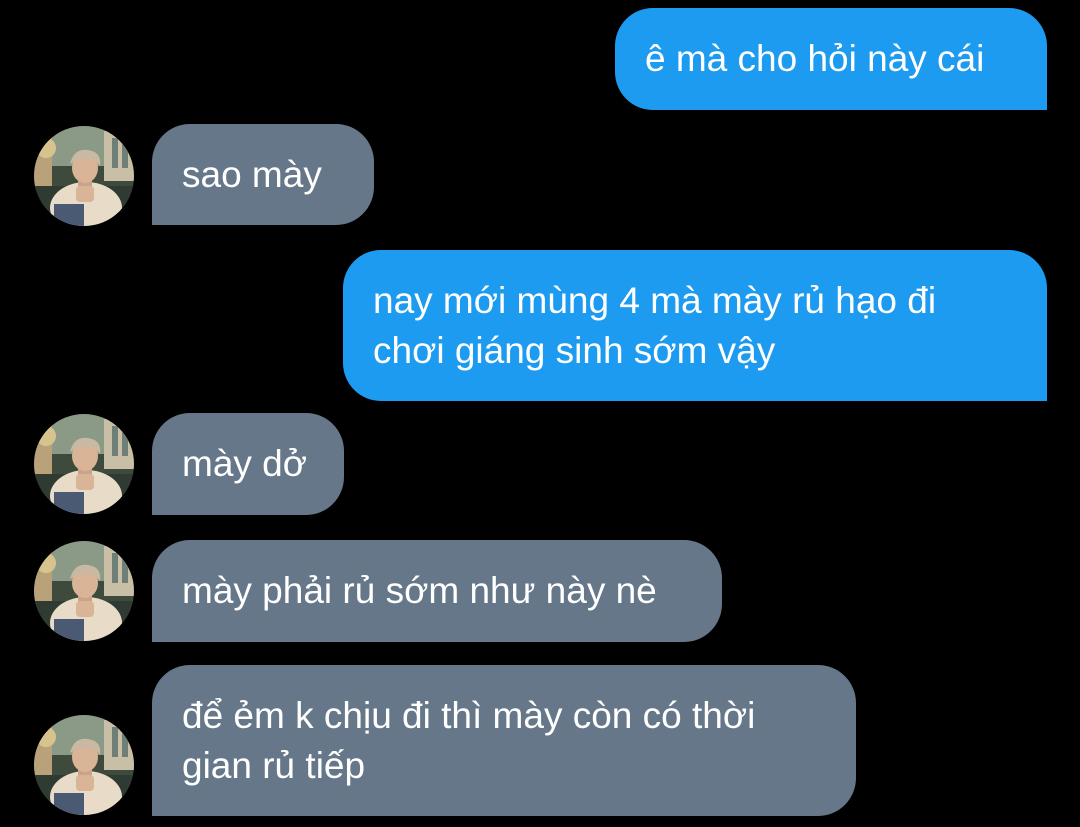  I want to click on message-bubble-incoming: mày phải rủ sớm như này nè, so click(437, 591).